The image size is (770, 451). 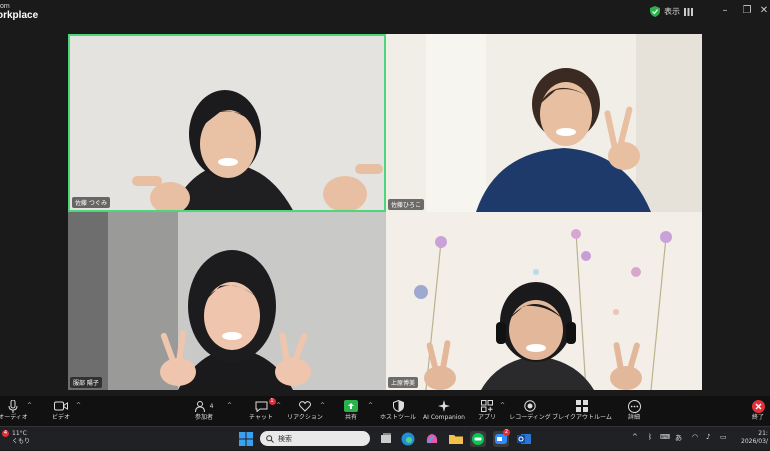 I want to click on end-meeting-icon, so click(x=758, y=406).